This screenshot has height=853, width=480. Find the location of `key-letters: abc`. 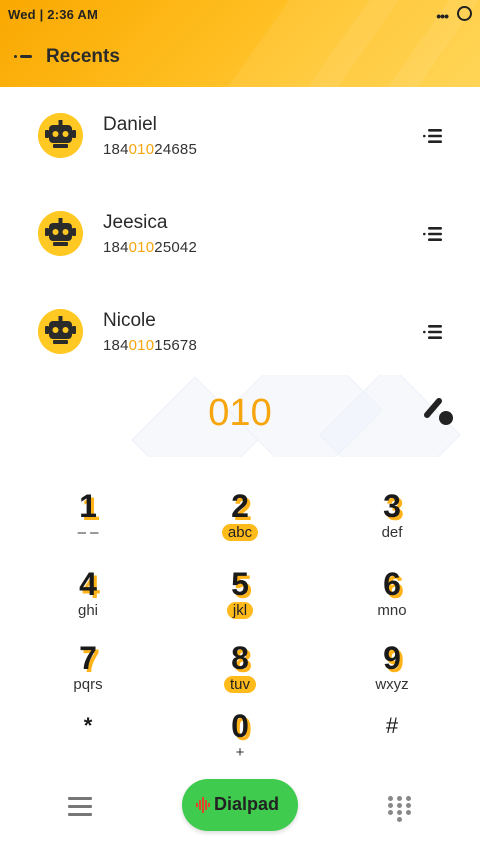

key-letters: abc is located at coordinates (240, 532).